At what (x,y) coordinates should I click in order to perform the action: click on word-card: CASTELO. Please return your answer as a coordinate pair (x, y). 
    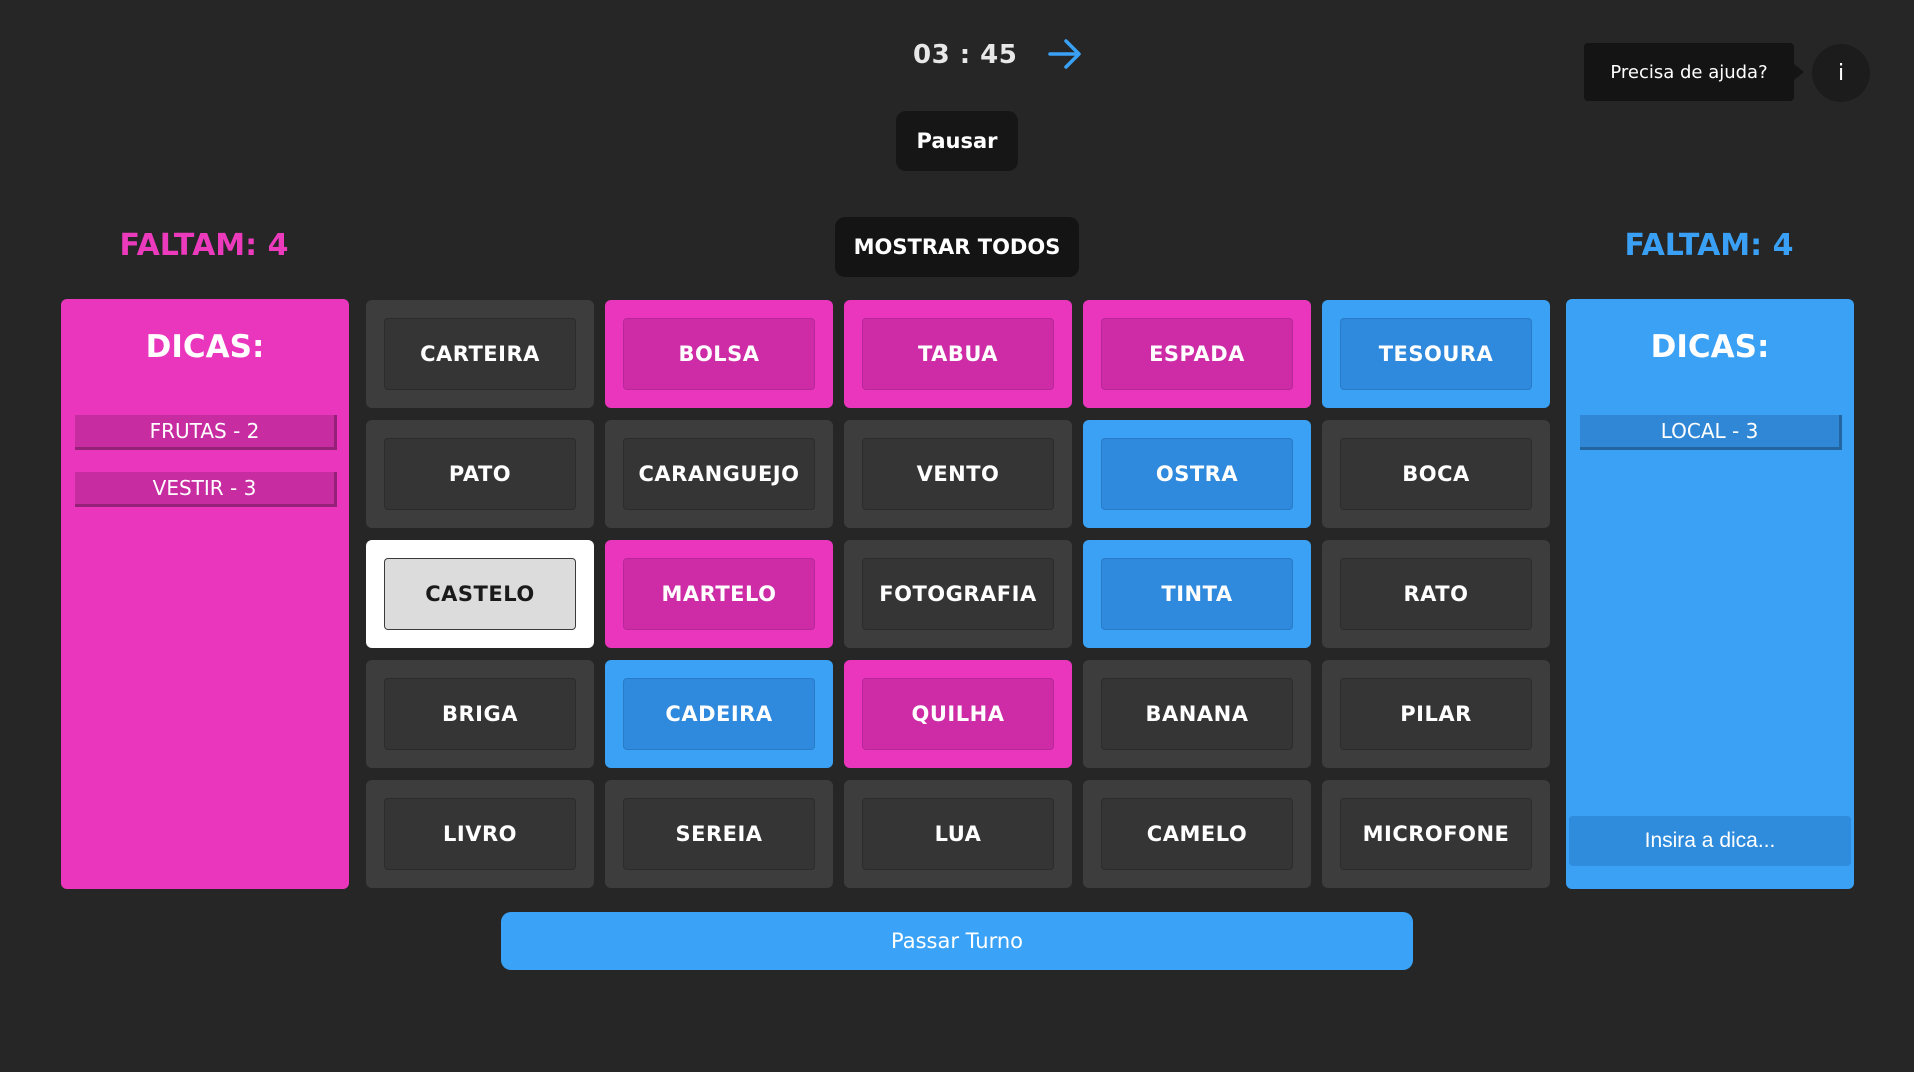
    Looking at the image, I should click on (480, 594).